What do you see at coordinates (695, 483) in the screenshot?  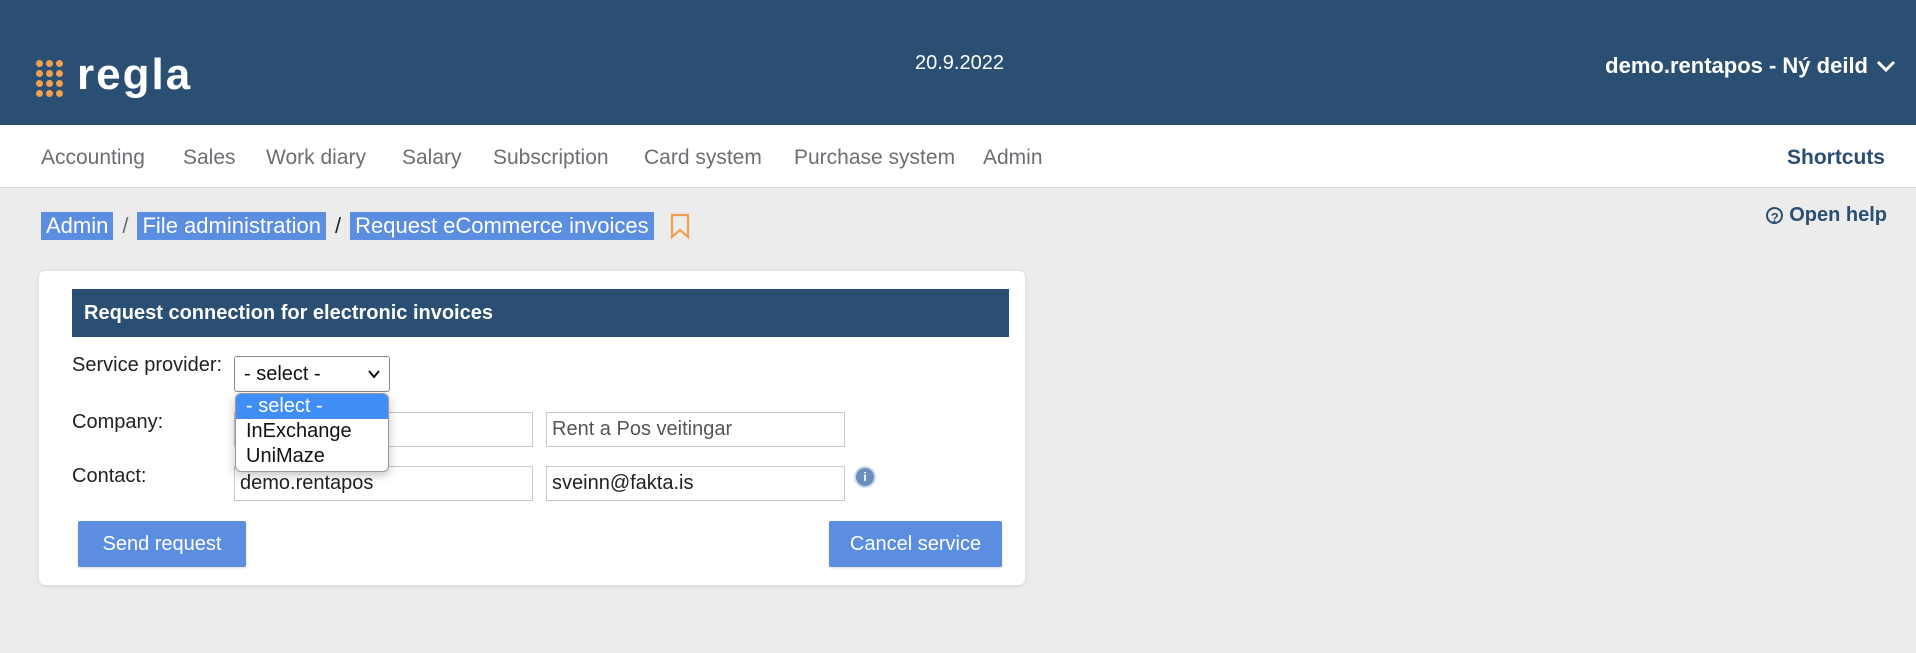 I see `contact-email-field: sveinn@fakta.is` at bounding box center [695, 483].